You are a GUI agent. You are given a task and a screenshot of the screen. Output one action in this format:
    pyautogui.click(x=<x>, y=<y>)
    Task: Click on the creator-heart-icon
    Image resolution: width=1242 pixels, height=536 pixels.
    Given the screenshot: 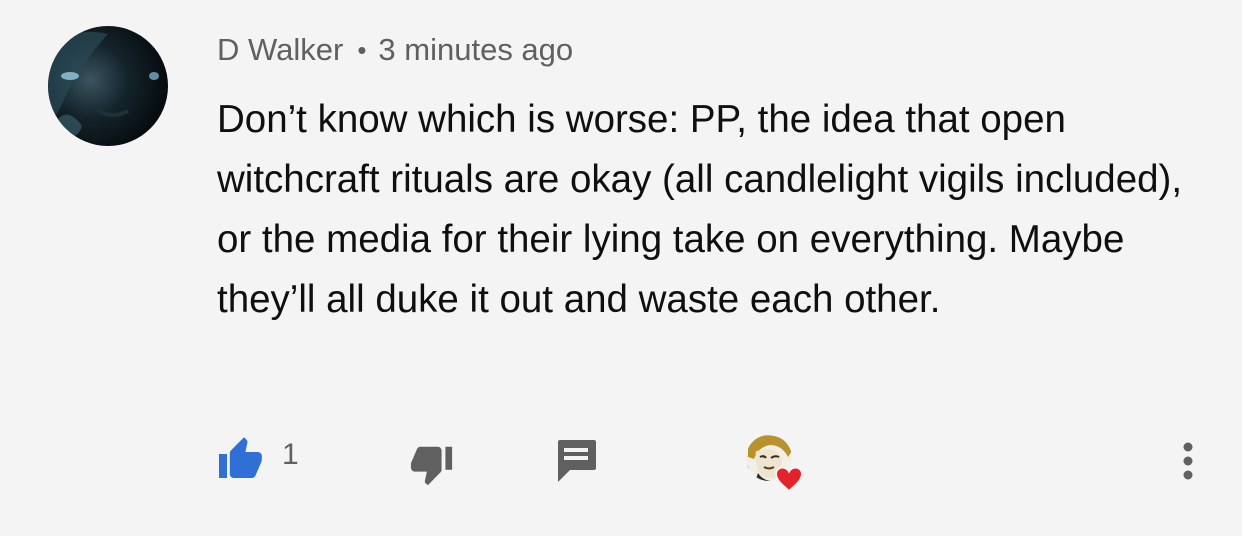 What is the action you would take?
    pyautogui.click(x=775, y=464)
    